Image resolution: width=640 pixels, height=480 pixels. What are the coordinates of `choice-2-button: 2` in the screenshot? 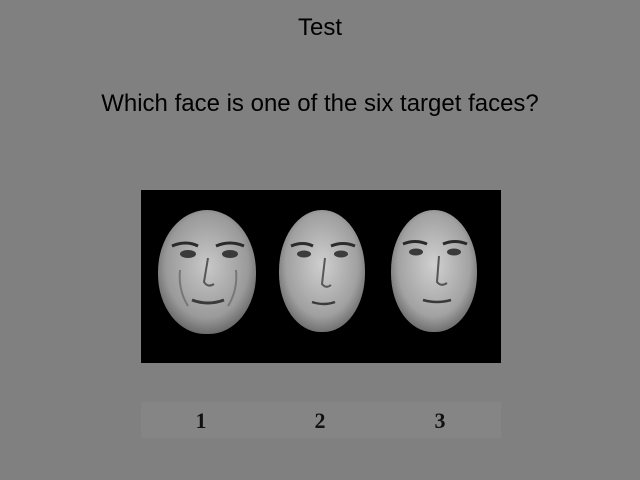 It's located at (320, 421).